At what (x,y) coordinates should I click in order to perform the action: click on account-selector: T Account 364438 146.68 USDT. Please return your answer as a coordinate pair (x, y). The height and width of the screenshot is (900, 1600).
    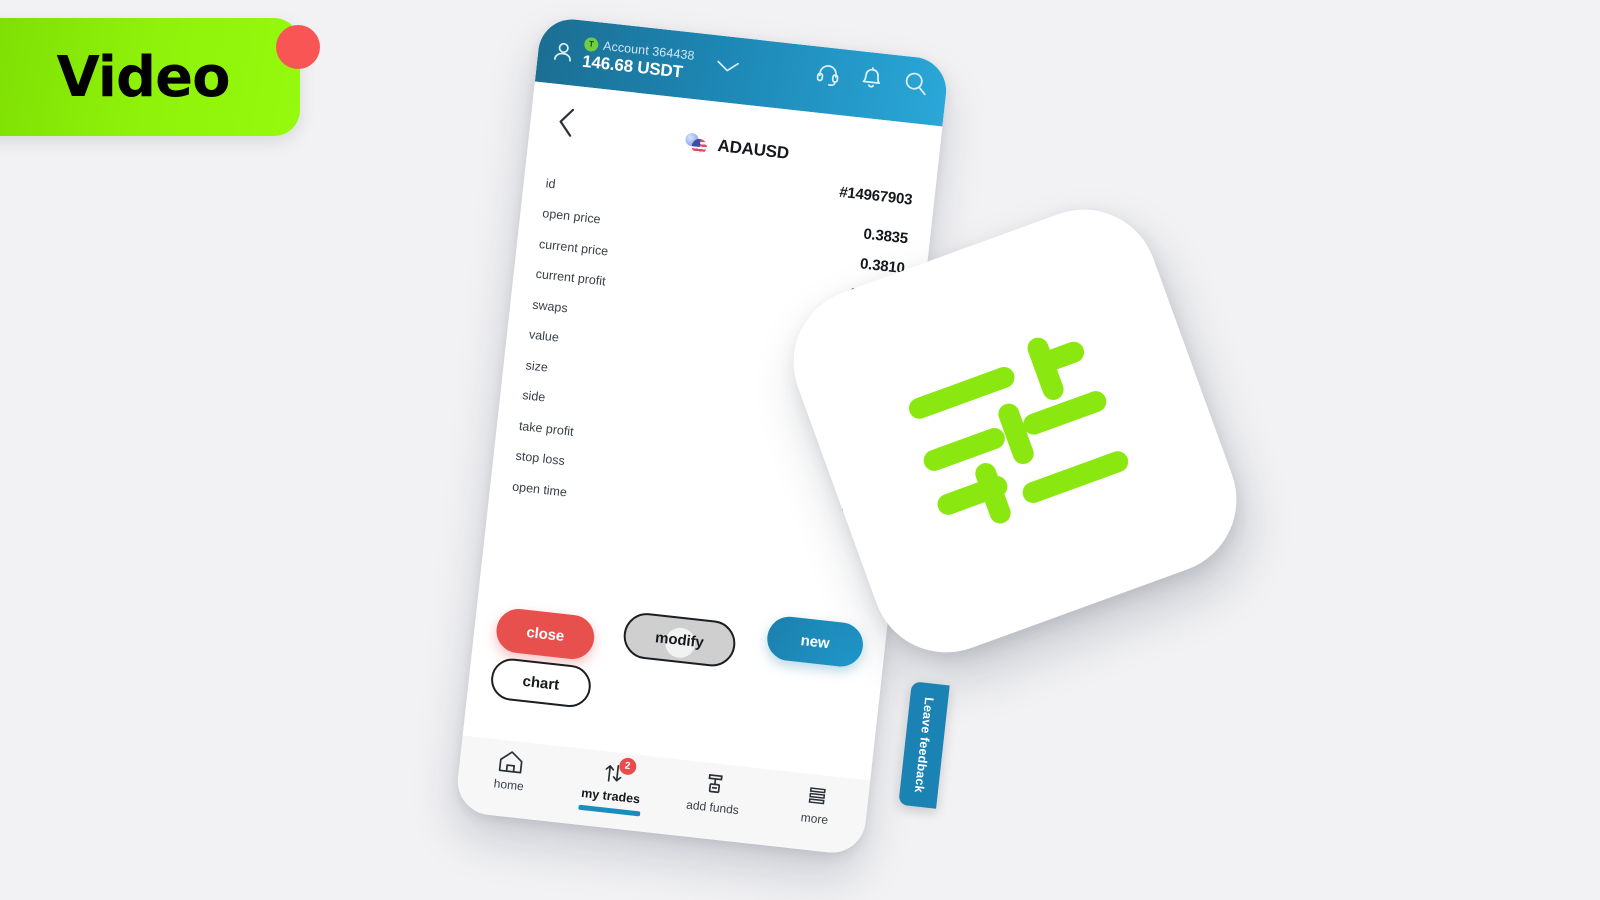
    Looking at the image, I should click on (646, 61).